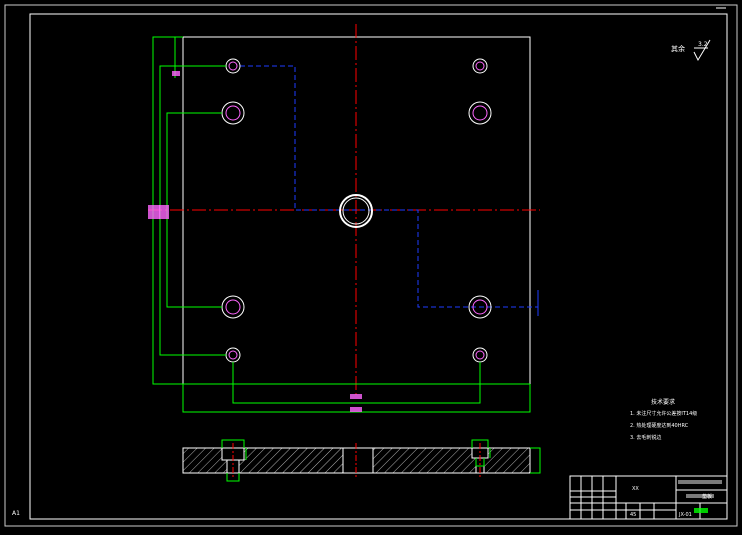  Describe the element at coordinates (635, 489) in the screenshot. I see `title-block-company: XX` at that location.